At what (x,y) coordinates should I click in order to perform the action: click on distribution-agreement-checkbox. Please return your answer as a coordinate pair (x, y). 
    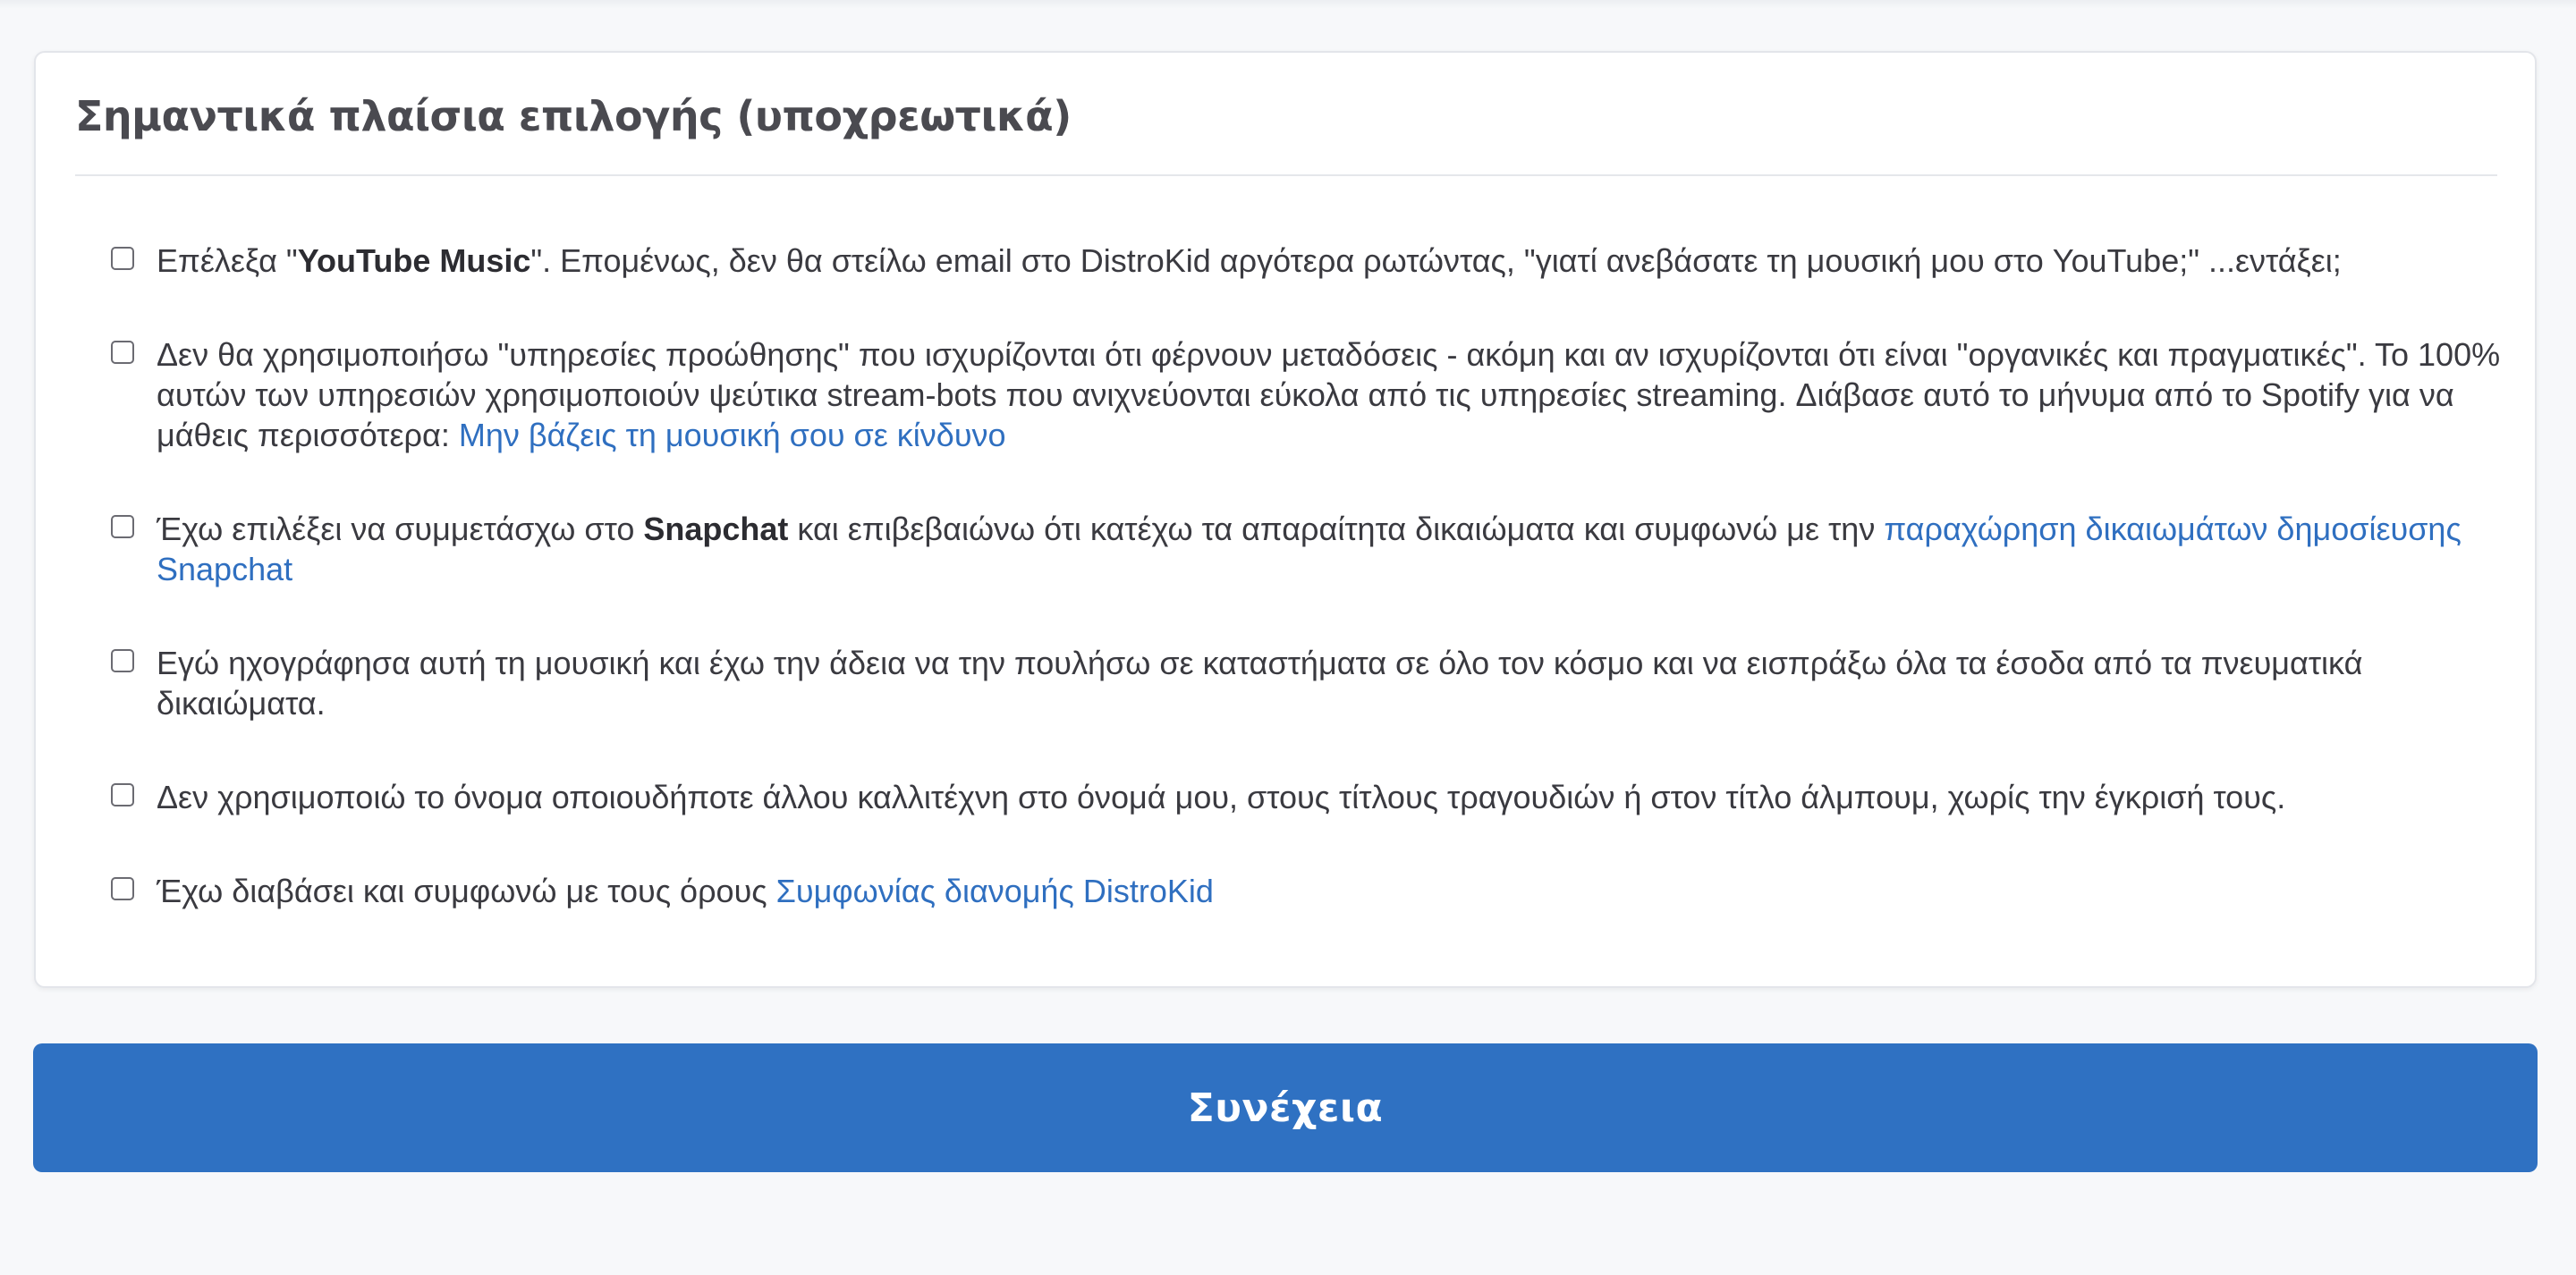
    Looking at the image, I should click on (122, 888).